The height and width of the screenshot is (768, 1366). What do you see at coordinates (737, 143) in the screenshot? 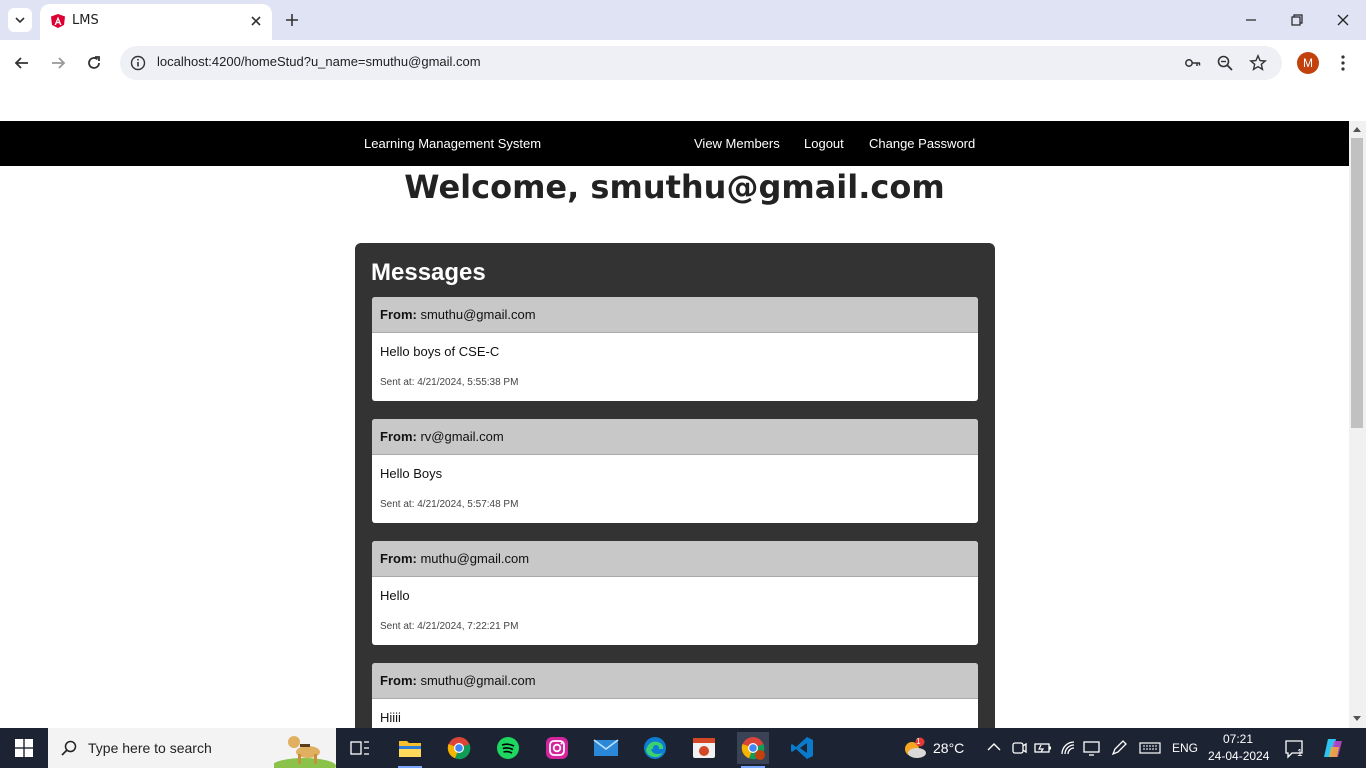
I see `view-members-link: View Members` at bounding box center [737, 143].